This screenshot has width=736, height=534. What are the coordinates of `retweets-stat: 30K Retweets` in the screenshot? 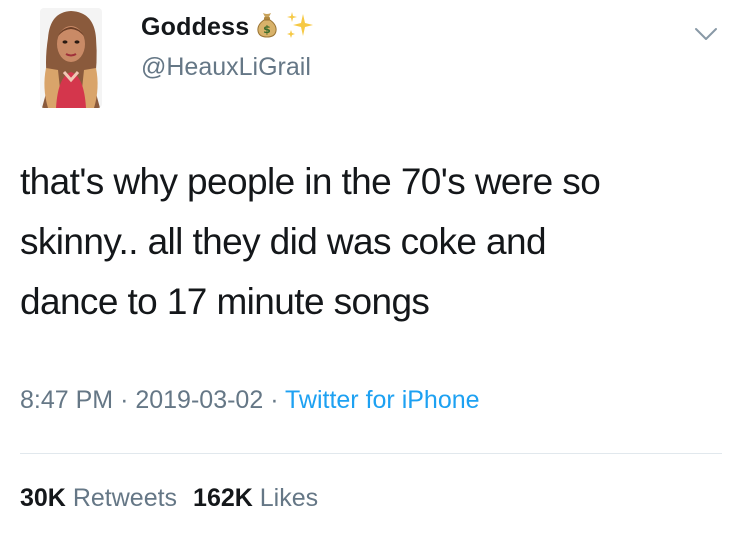 It's located at (98, 498).